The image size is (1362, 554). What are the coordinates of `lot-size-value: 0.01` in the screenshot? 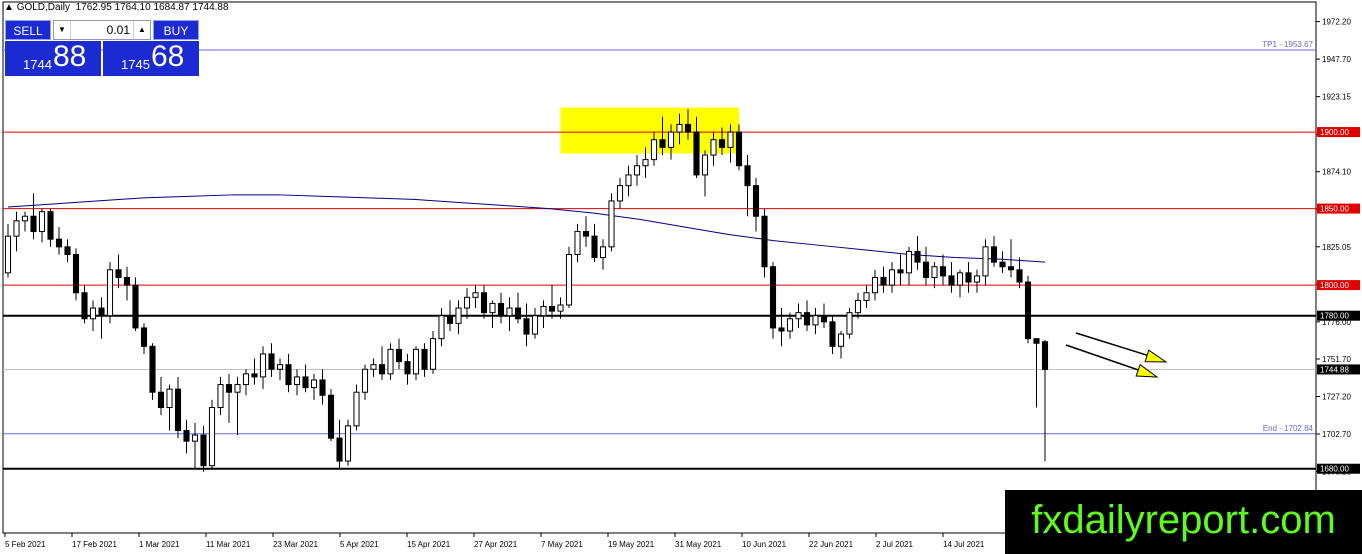 It's located at (118, 30).